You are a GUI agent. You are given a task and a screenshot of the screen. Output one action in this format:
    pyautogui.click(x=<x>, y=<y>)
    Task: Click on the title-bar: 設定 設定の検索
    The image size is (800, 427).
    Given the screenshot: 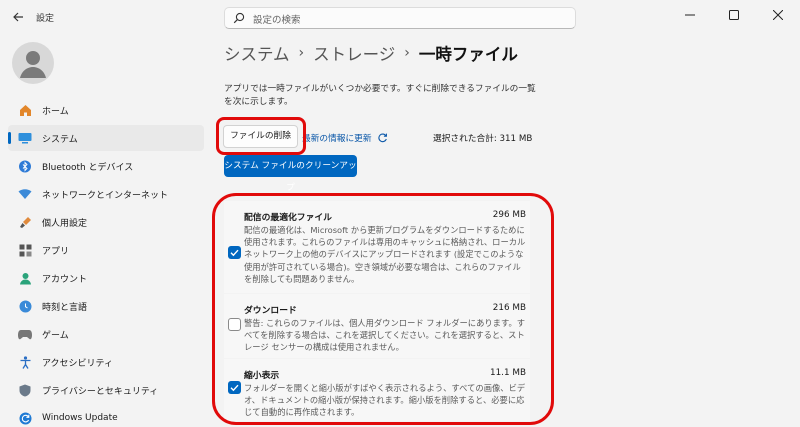 What is the action you would take?
    pyautogui.click(x=400, y=17)
    